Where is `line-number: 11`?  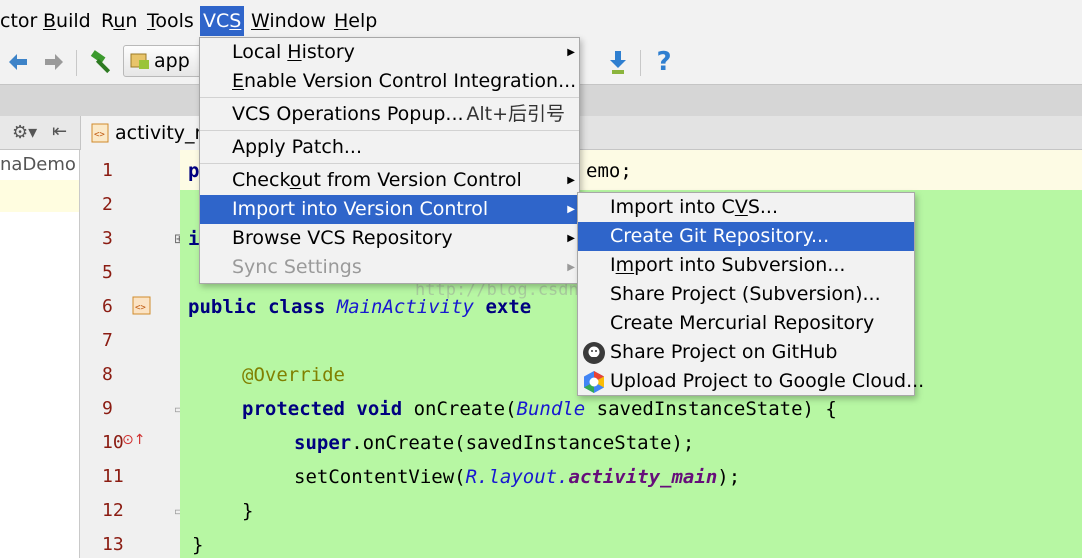
line-number: 11 is located at coordinates (113, 476).